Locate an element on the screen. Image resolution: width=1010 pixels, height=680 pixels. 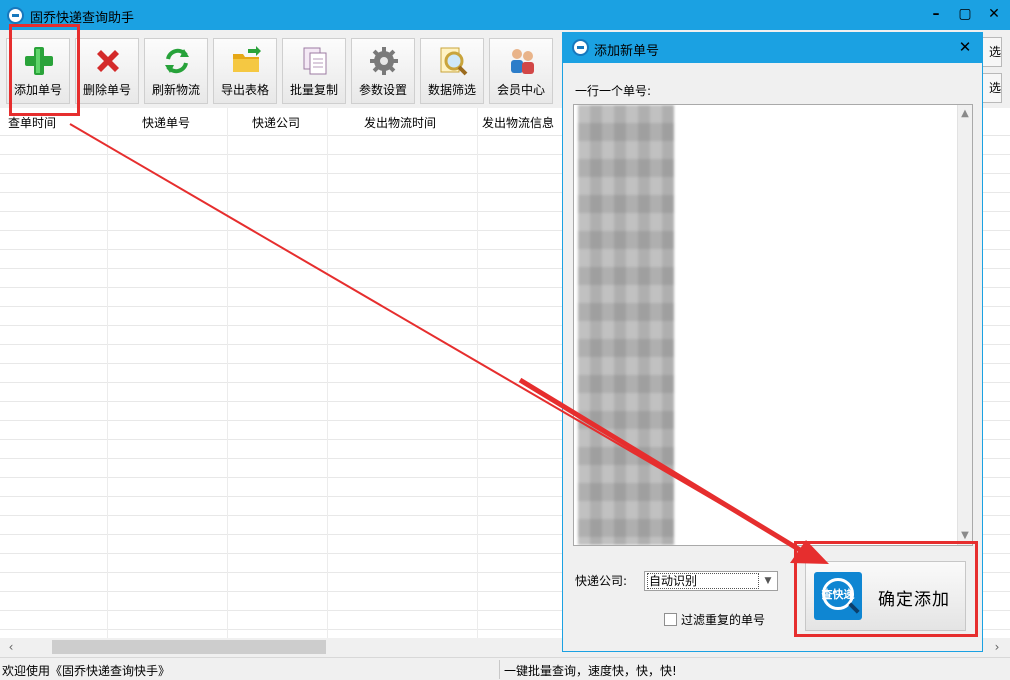
magnifier-icon is located at coordinates (454, 61).